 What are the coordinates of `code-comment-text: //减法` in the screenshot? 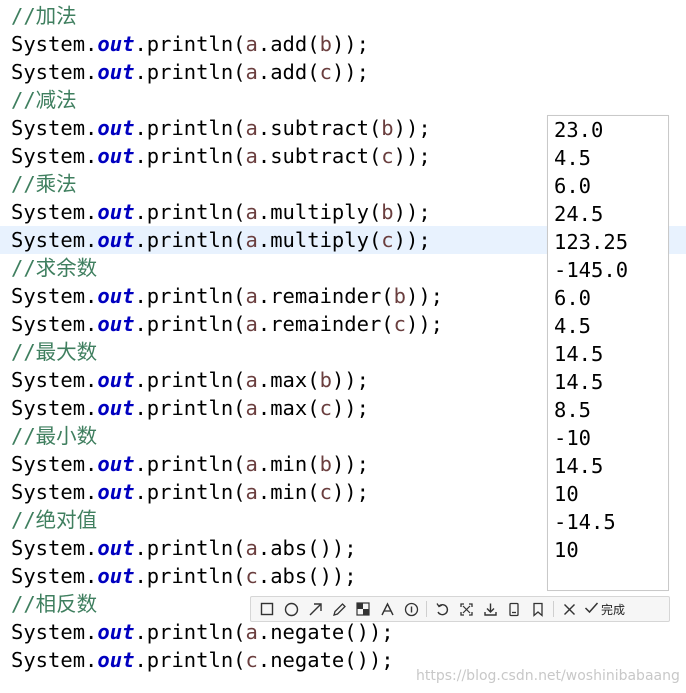 It's located at (44, 100).